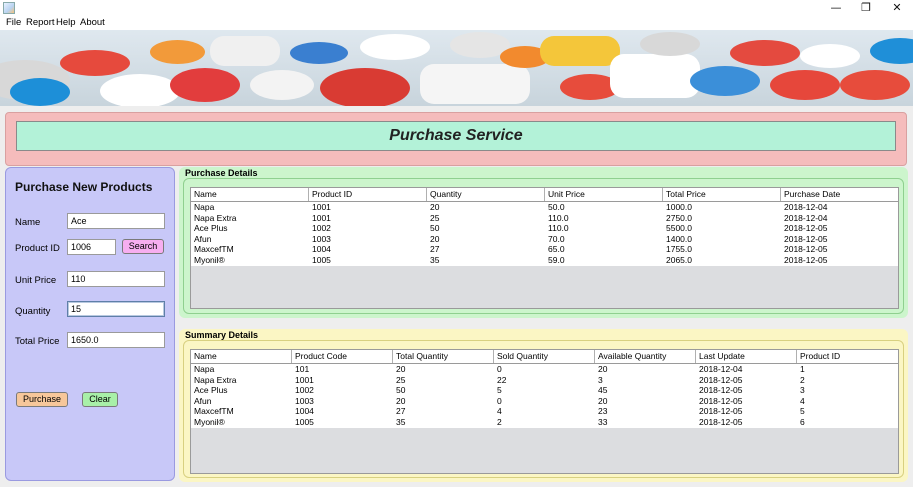 The width and height of the screenshot is (913, 487). What do you see at coordinates (544, 260) in the screenshot?
I see `table-row: Myonil® 1005 35 59.0 2065.0 2018-12-05` at bounding box center [544, 260].